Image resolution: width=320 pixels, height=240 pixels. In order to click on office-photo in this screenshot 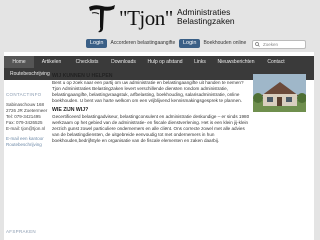, I will do `click(279, 93)`.